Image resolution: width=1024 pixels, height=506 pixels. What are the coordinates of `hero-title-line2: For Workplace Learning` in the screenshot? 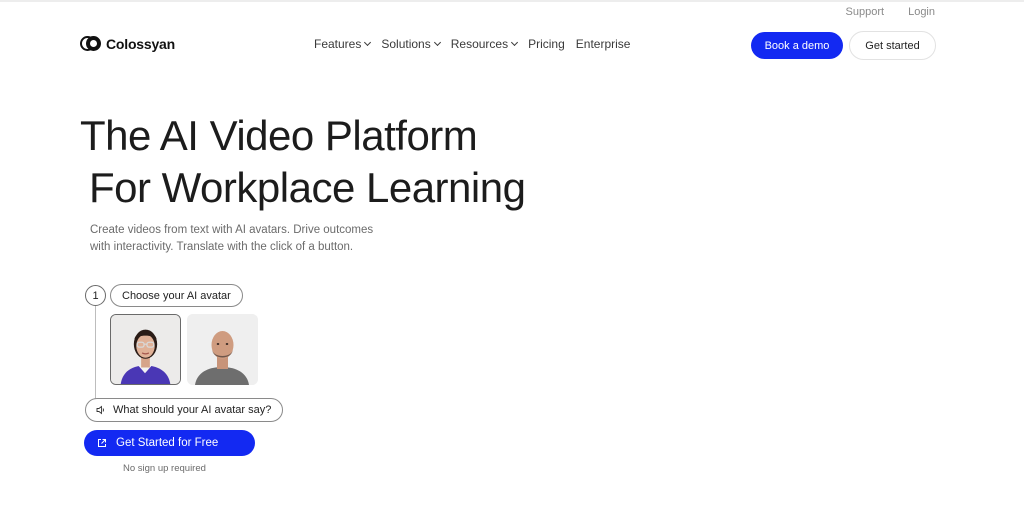 It's located at (307, 187).